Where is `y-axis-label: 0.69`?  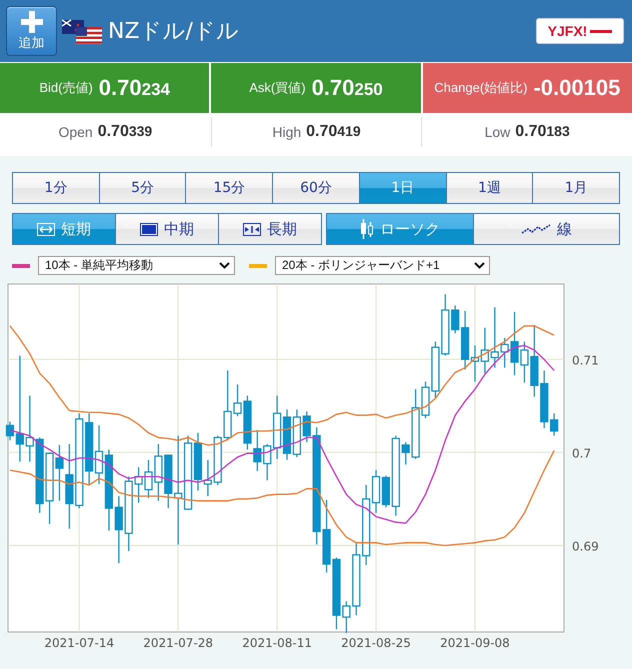 y-axis-label: 0.69 is located at coordinates (585, 546).